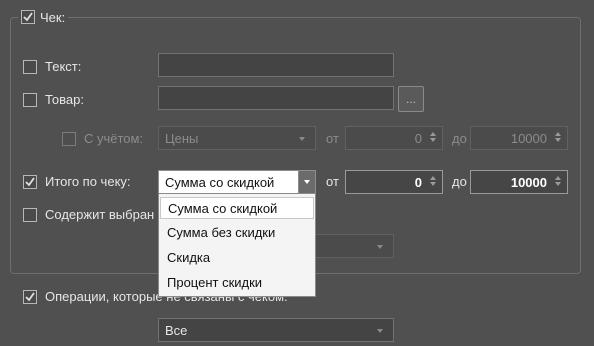 Image resolution: width=594 pixels, height=346 pixels. Describe the element at coordinates (30, 100) in the screenshot. I see `product-filter-checkbox` at that location.